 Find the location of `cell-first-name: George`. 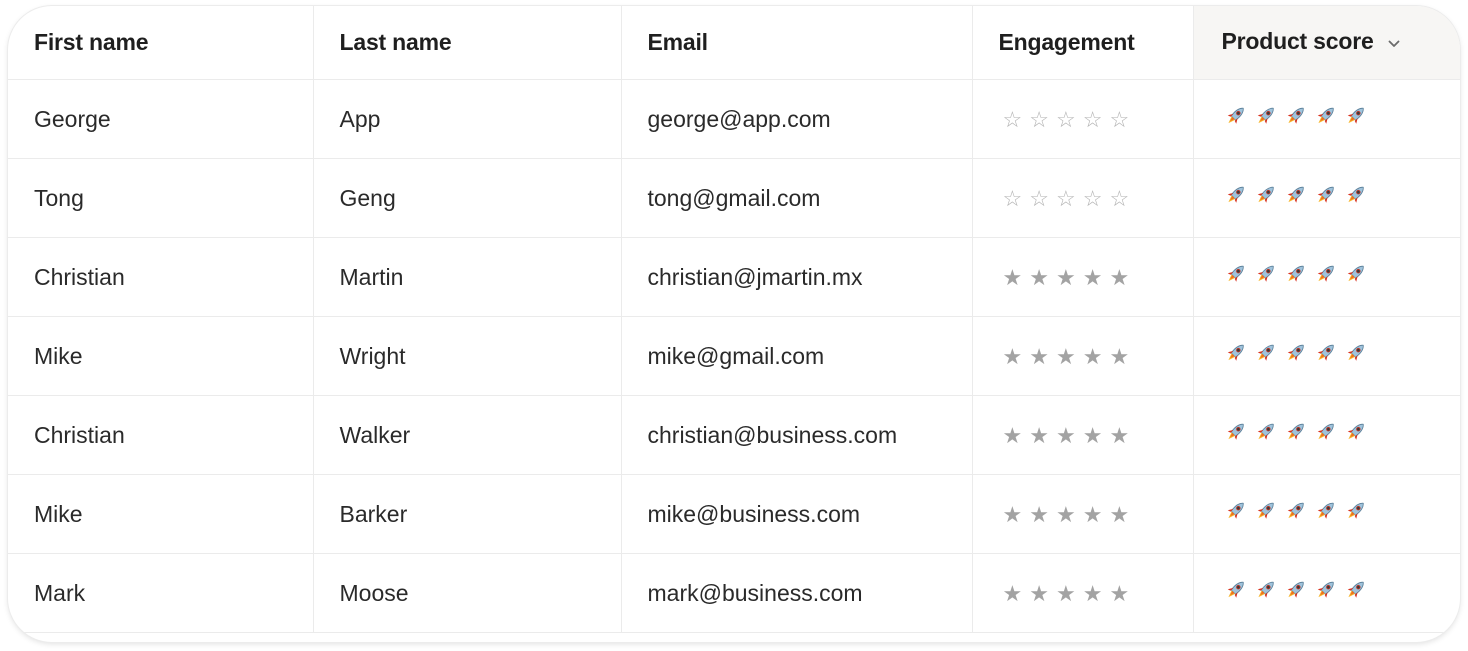

cell-first-name: George is located at coordinates (161, 119).